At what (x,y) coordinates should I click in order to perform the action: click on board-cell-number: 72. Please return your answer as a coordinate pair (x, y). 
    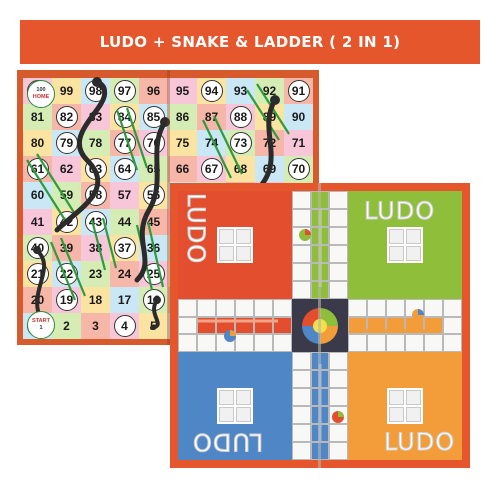
    Looking at the image, I should click on (269, 143).